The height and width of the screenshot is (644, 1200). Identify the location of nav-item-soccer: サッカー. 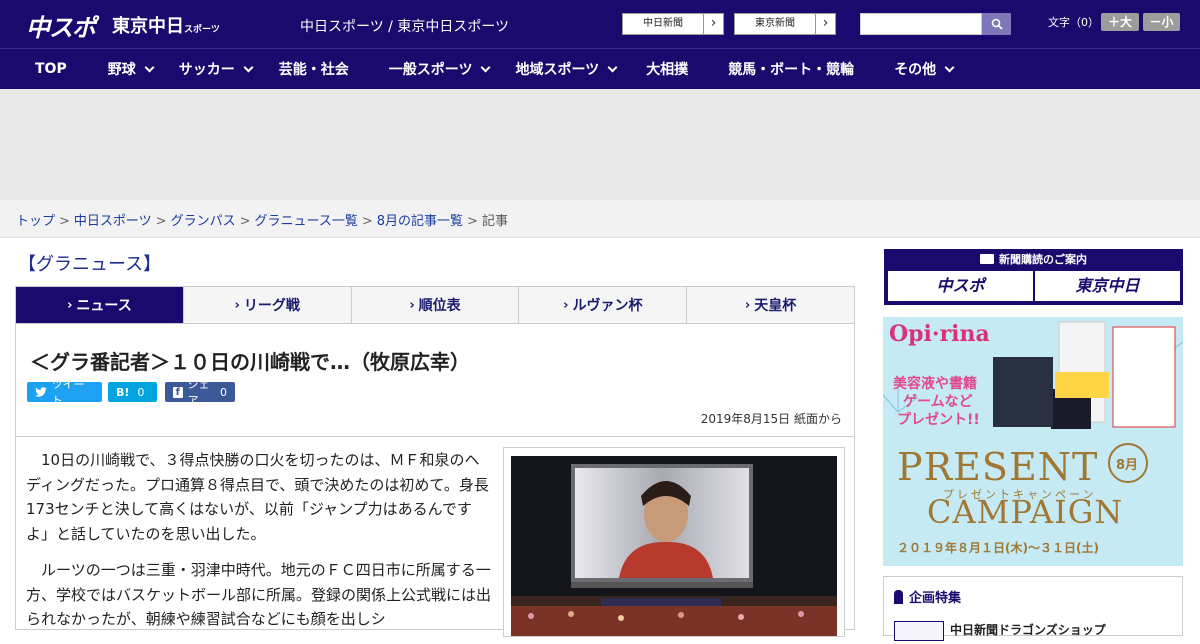
(216, 69).